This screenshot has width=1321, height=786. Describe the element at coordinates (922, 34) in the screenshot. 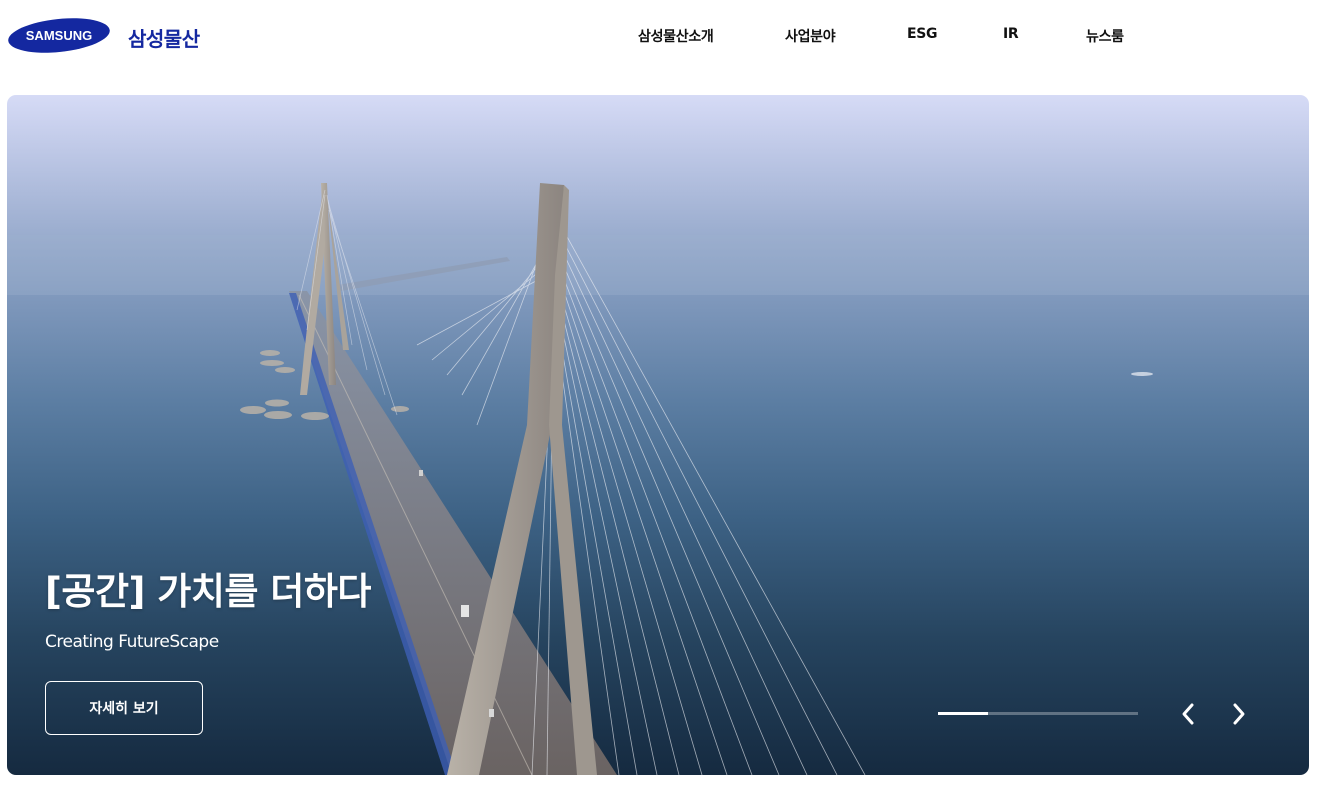

I see `nav-item-esg: ESG` at that location.